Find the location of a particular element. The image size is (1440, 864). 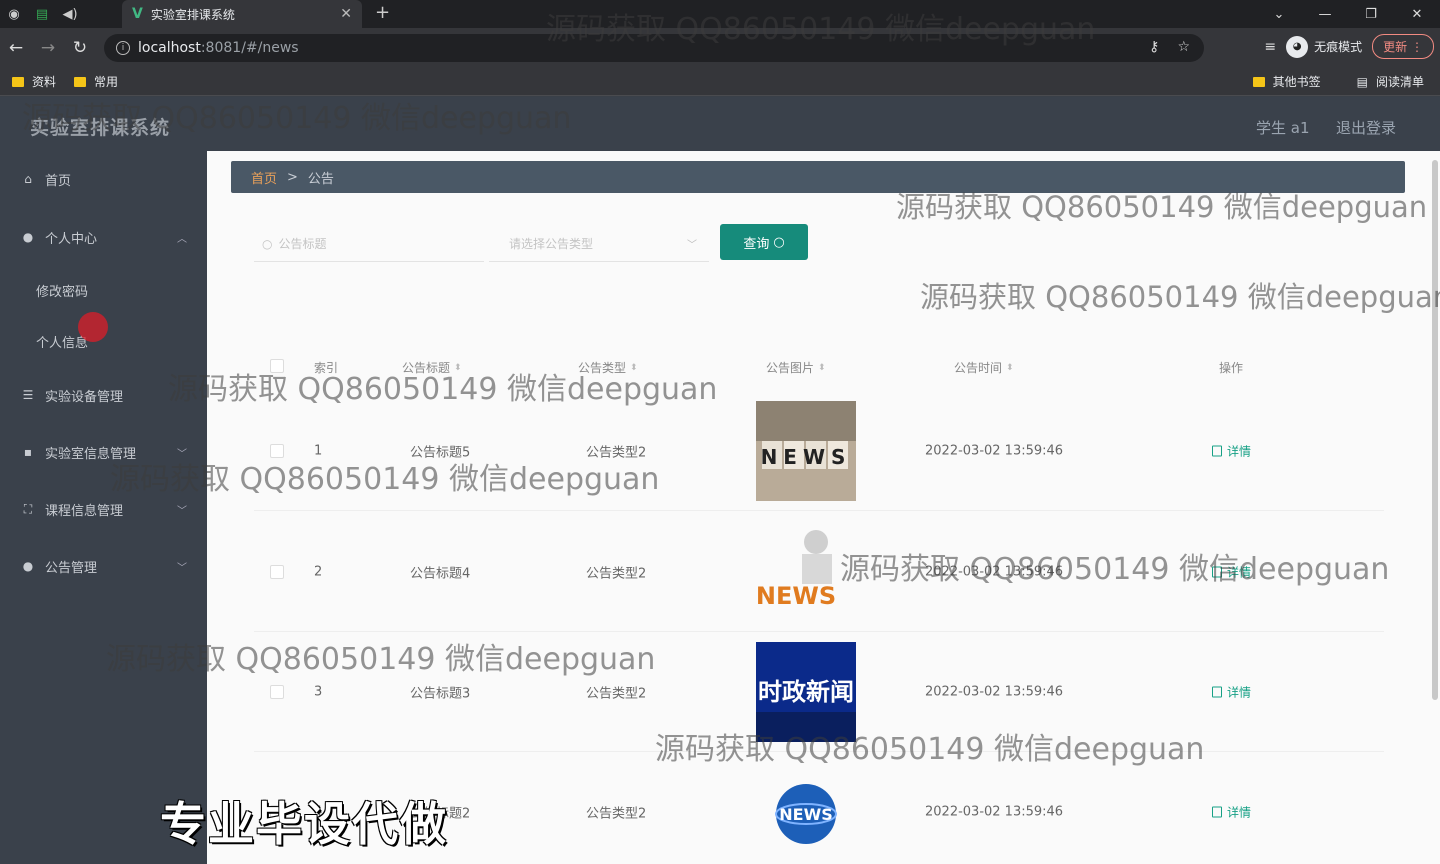

star-icon: ☆ is located at coordinates (1183, 47).